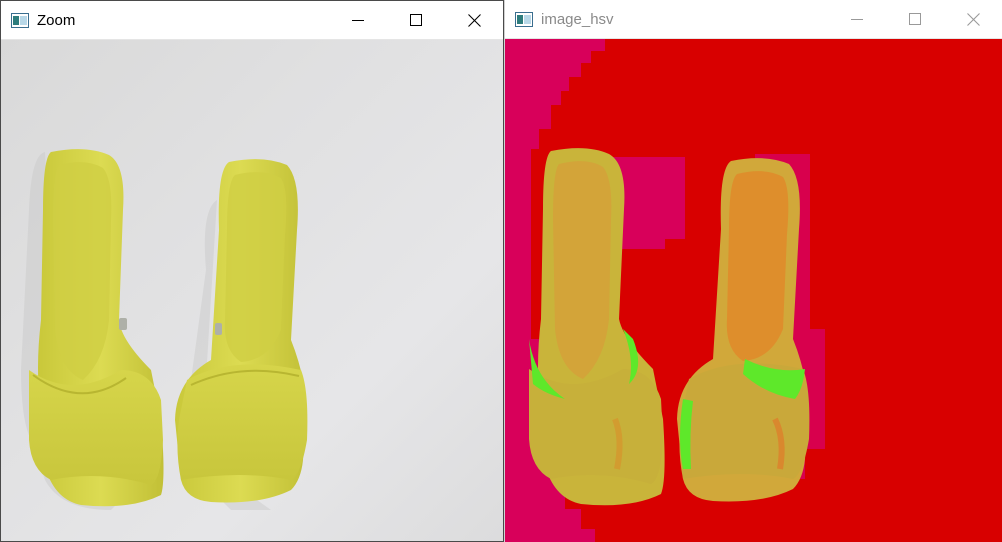 The height and width of the screenshot is (542, 1002). Describe the element at coordinates (252, 20) in the screenshot. I see `zoom-titlebar: Zoom` at that location.